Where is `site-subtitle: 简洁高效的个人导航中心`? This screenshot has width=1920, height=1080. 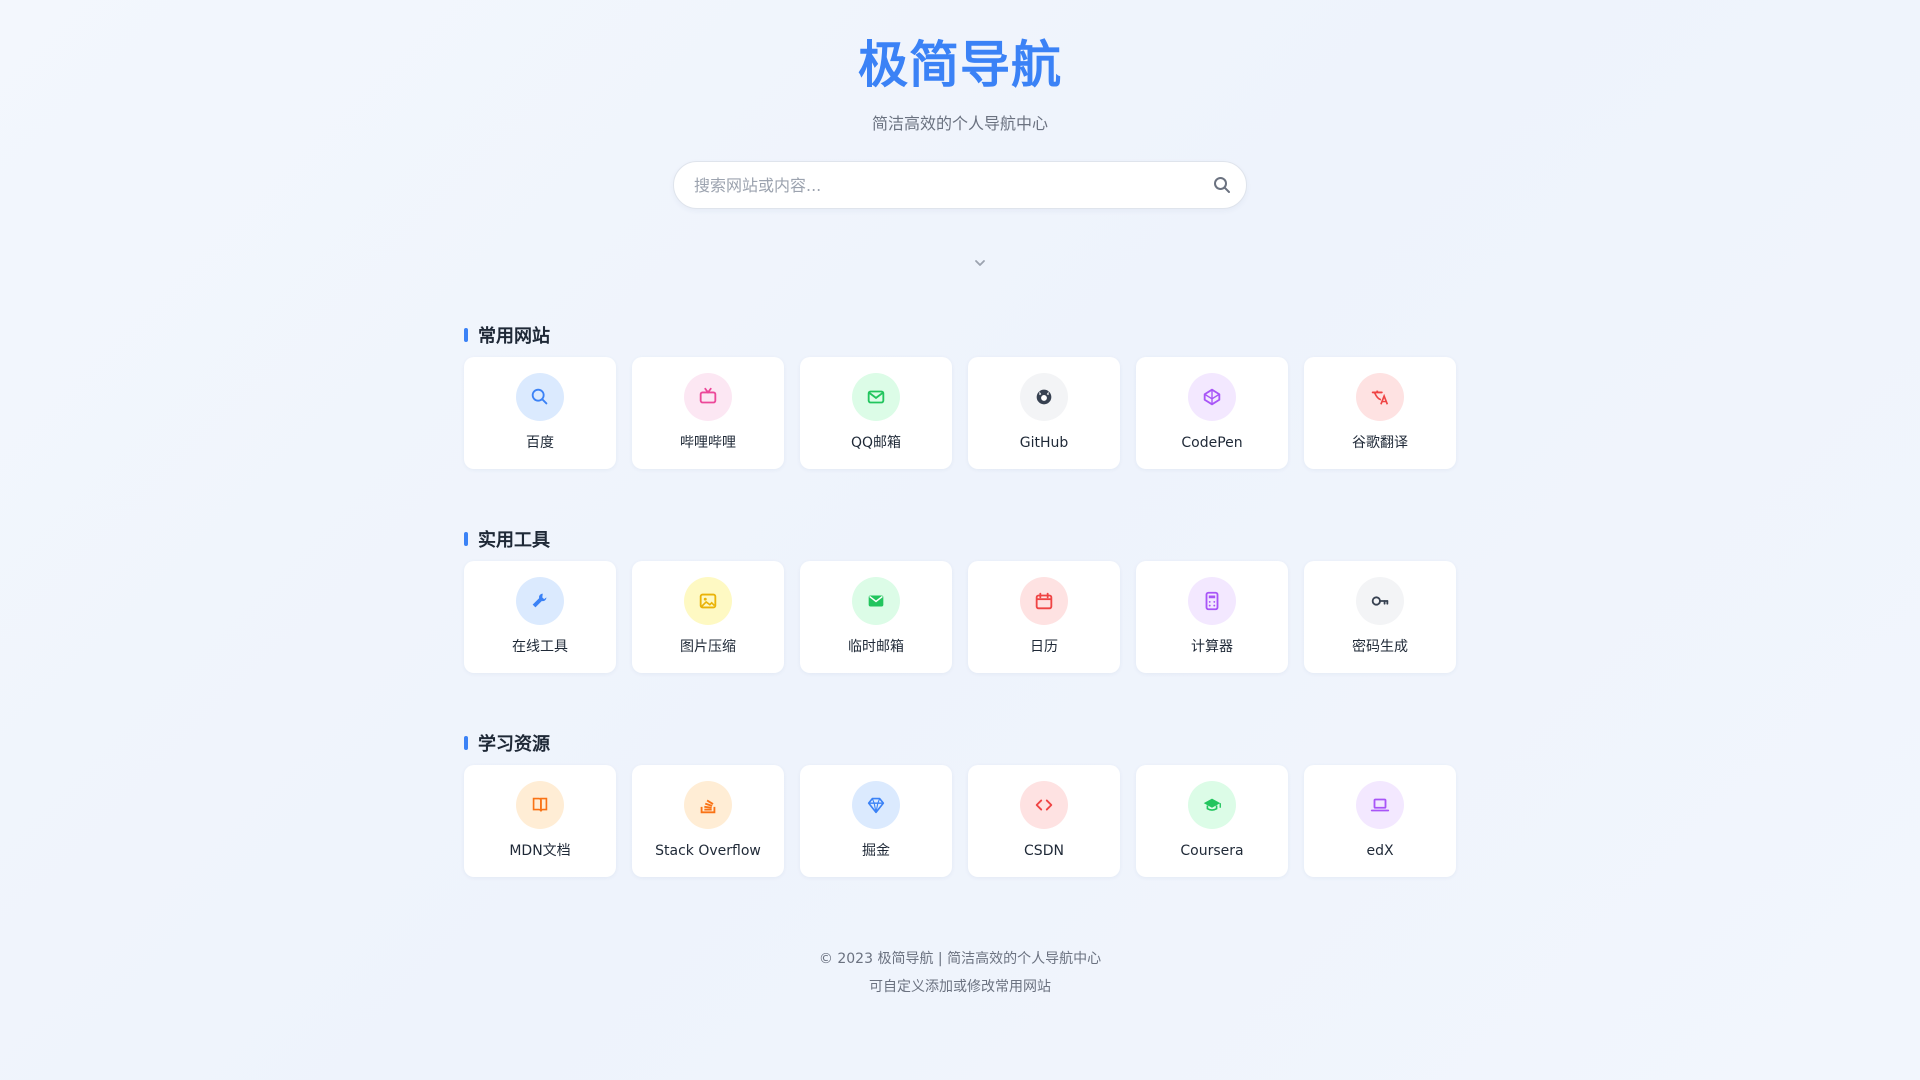
site-subtitle: 简洁高效的个人导航中心 is located at coordinates (959, 123).